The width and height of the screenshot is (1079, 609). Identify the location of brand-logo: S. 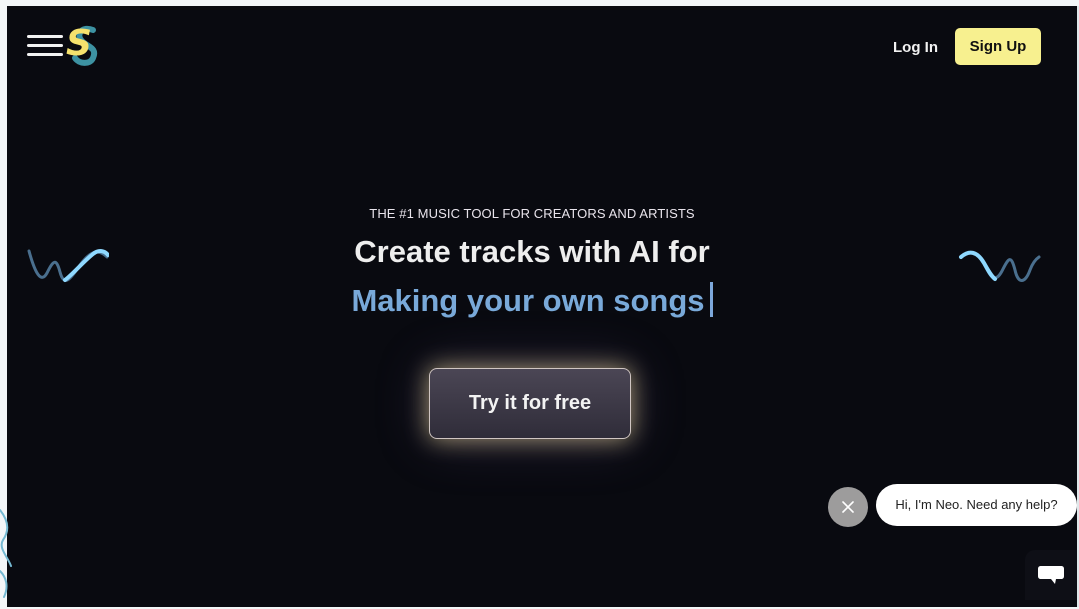
(86, 45).